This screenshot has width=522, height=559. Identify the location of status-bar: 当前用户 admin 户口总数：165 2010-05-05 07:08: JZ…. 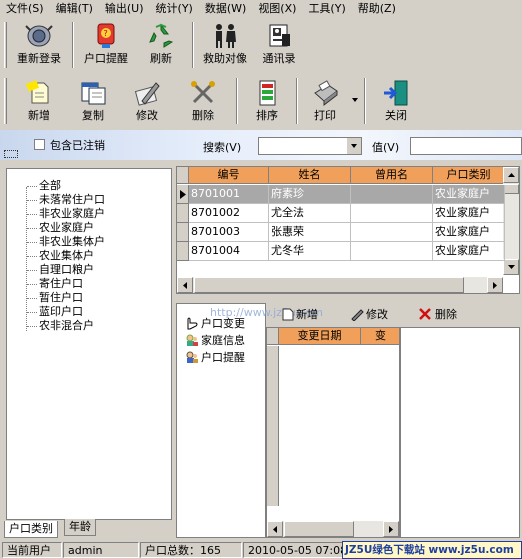
(261, 550).